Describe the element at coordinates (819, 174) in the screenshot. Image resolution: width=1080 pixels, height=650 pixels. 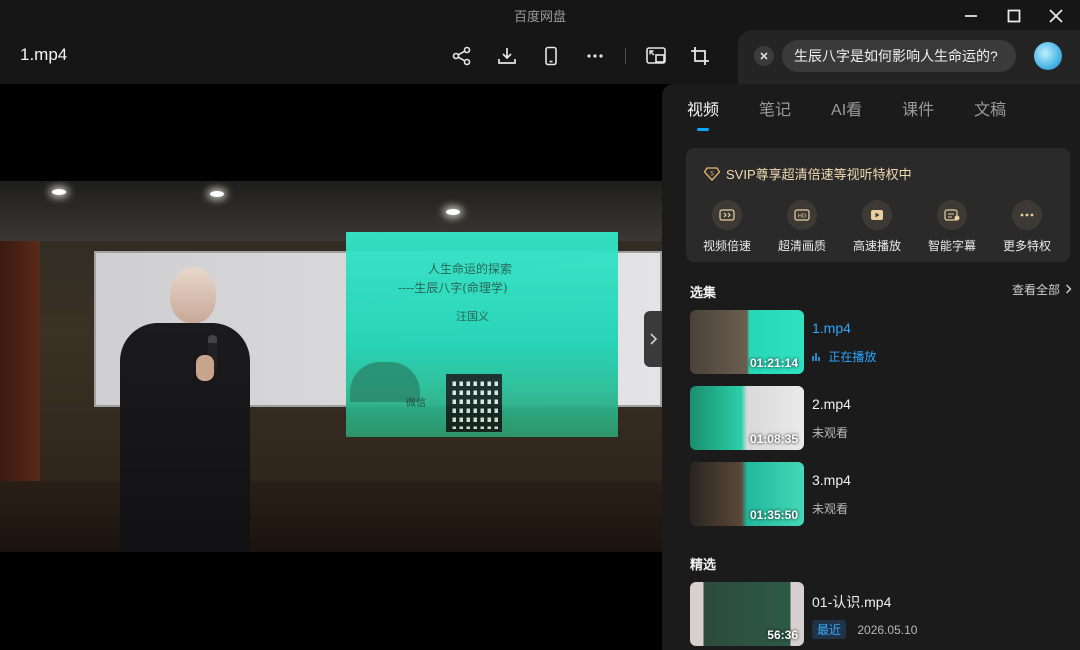
I see `svip-headline: SVIP尊享超清倍速等视听特权中` at that location.